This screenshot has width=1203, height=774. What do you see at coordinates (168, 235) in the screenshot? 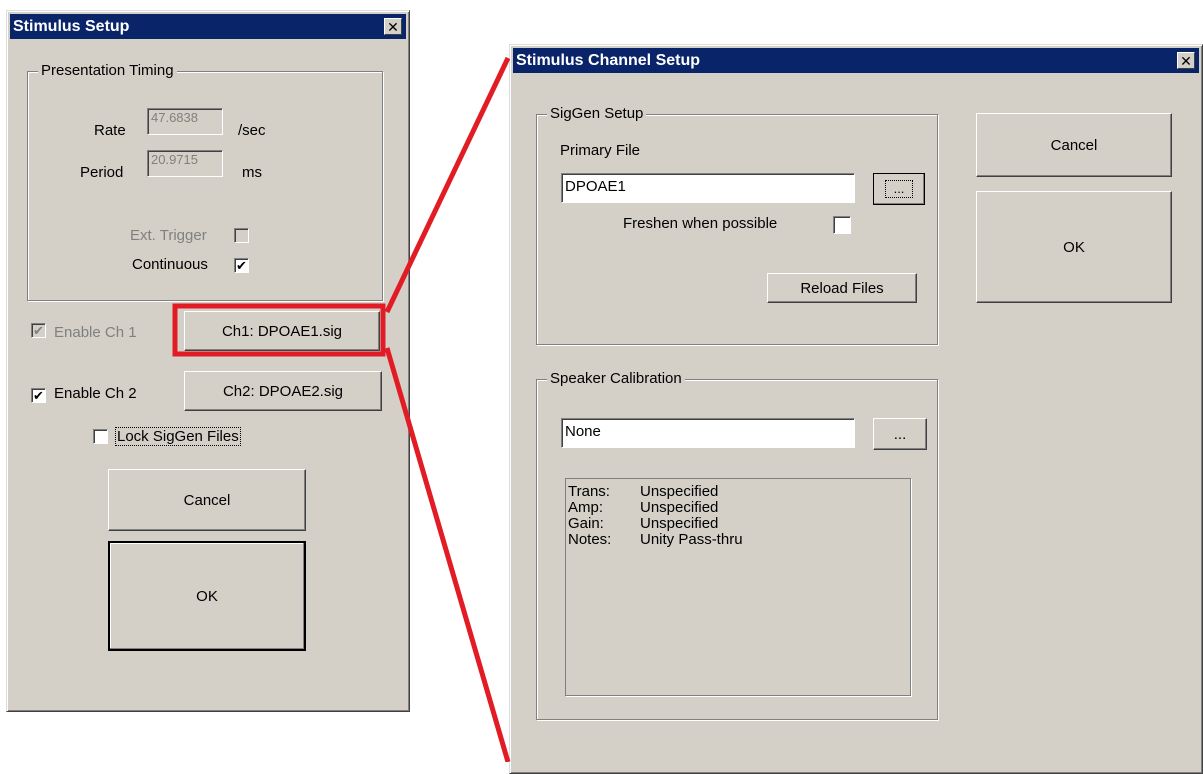
I see `ext-trigger-label: Ext. Trigger` at bounding box center [168, 235].